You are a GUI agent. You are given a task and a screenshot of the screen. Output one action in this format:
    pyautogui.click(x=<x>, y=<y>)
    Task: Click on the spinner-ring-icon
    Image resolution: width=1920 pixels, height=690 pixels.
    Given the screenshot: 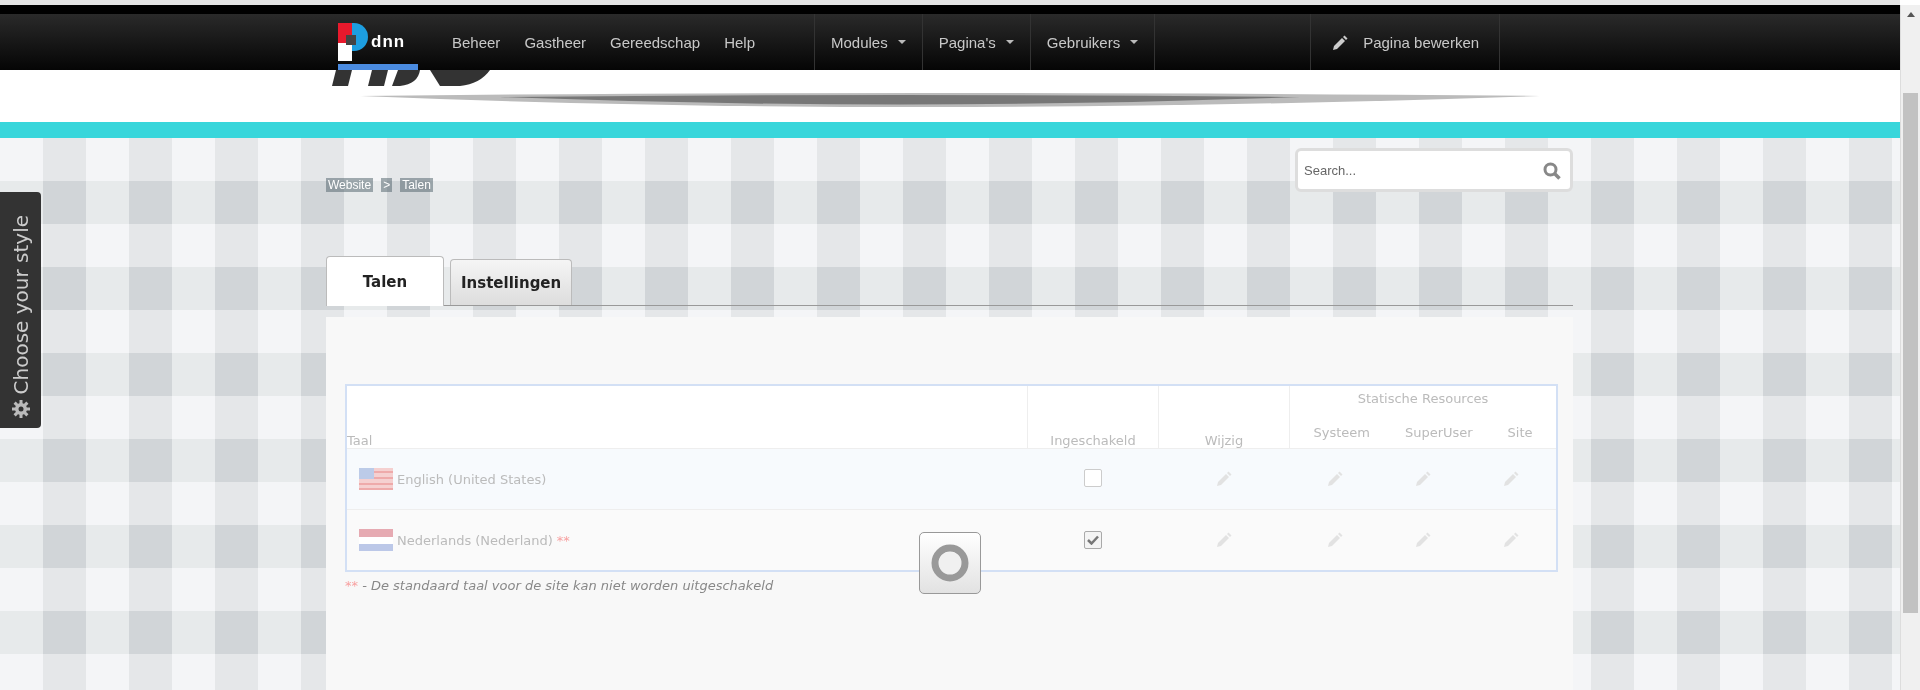 What is the action you would take?
    pyautogui.click(x=950, y=563)
    